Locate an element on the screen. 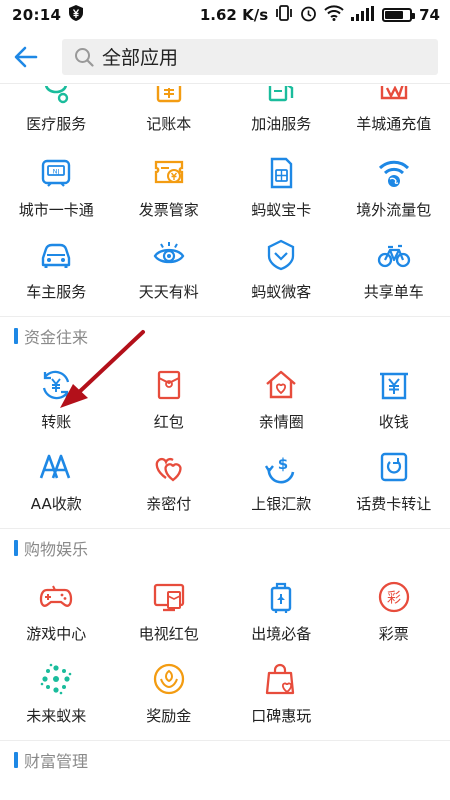 This screenshot has width=450, height=800. section-title-wealth: 财富管理 is located at coordinates (225, 759).